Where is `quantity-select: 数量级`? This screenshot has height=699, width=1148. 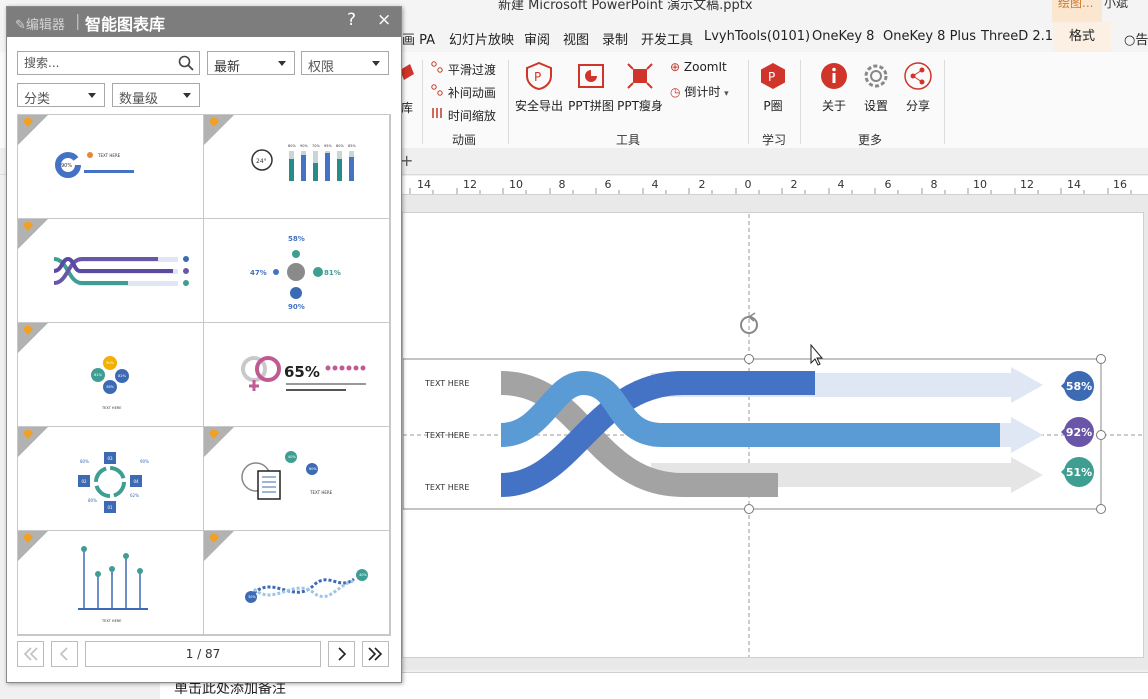
quantity-select: 数量级 is located at coordinates (156, 95).